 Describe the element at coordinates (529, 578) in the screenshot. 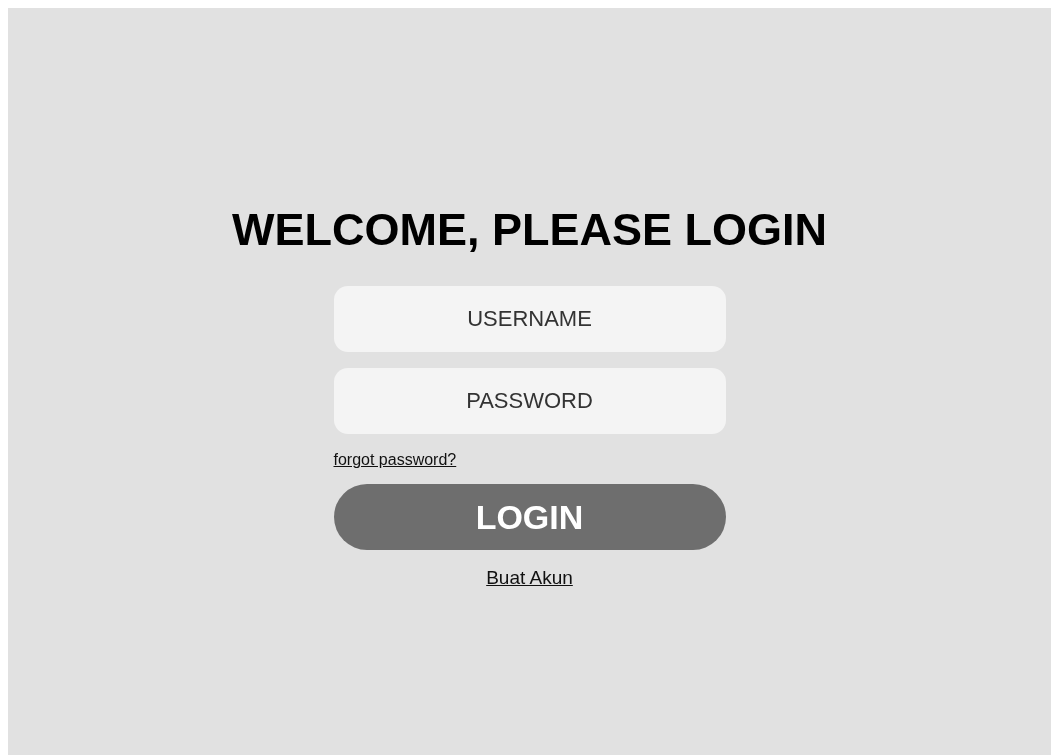

I see `create-account-link: Buat Akun` at that location.